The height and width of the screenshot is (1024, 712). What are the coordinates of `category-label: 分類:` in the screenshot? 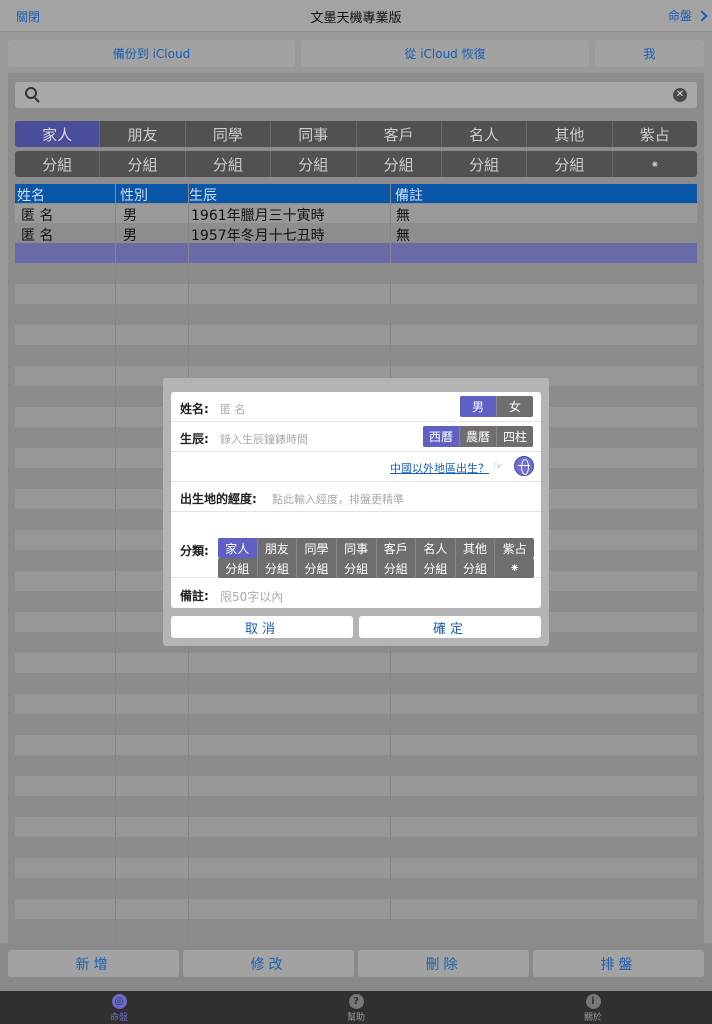 It's located at (194, 551).